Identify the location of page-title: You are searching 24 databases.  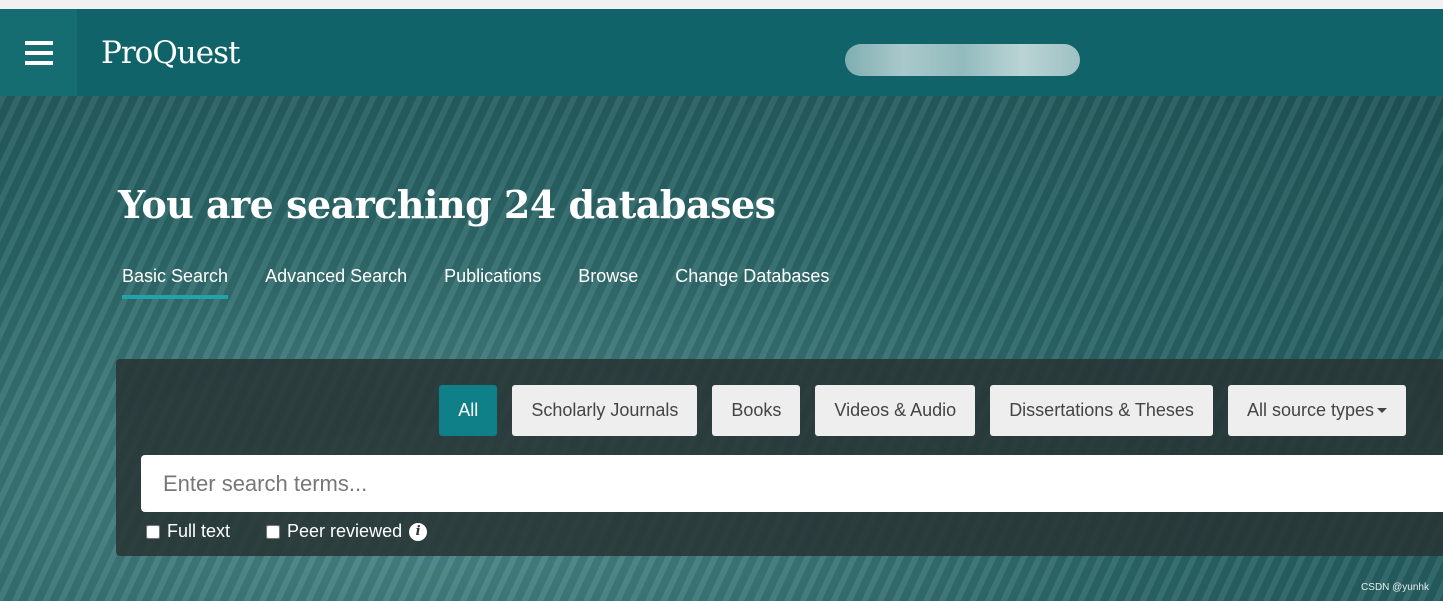
(447, 204).